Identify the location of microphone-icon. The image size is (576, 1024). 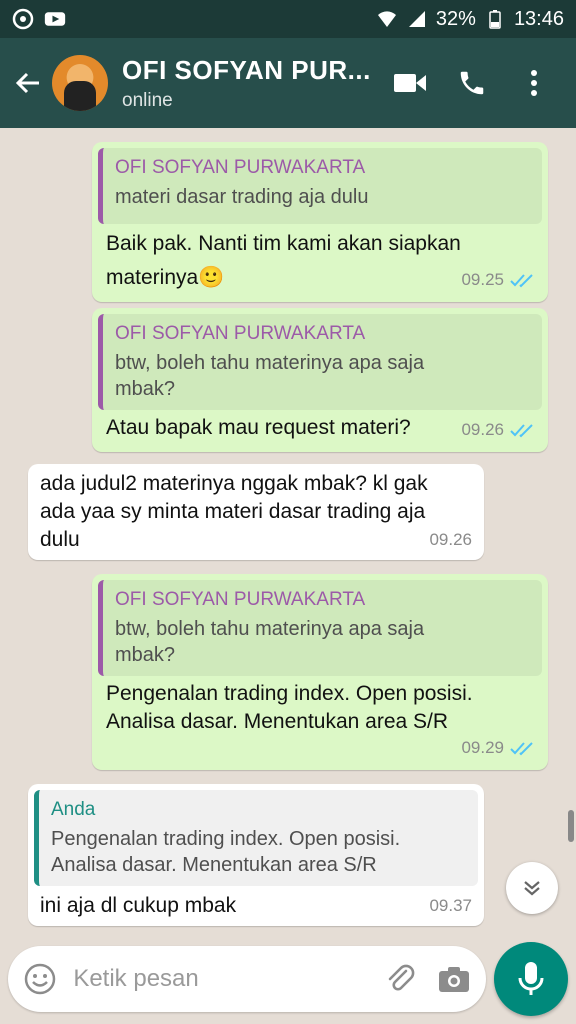
(531, 978).